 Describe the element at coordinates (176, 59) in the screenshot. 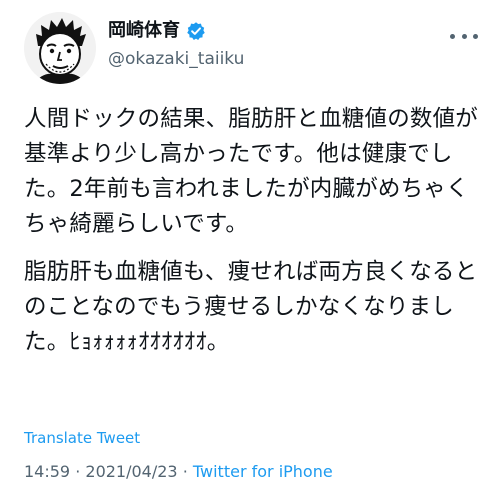

I see `author-handle: @okazaki_taiiku` at that location.